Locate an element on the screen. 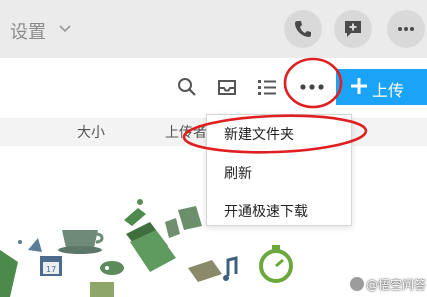 Image resolution: width=427 pixels, height=297 pixels. upload-button: 上传 is located at coordinates (381, 87).